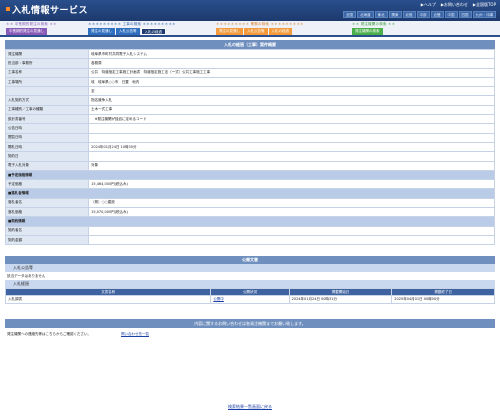  What do you see at coordinates (250, 284) in the screenshot?
I see `progress-subheader: 入札経過` at bounding box center [250, 284].